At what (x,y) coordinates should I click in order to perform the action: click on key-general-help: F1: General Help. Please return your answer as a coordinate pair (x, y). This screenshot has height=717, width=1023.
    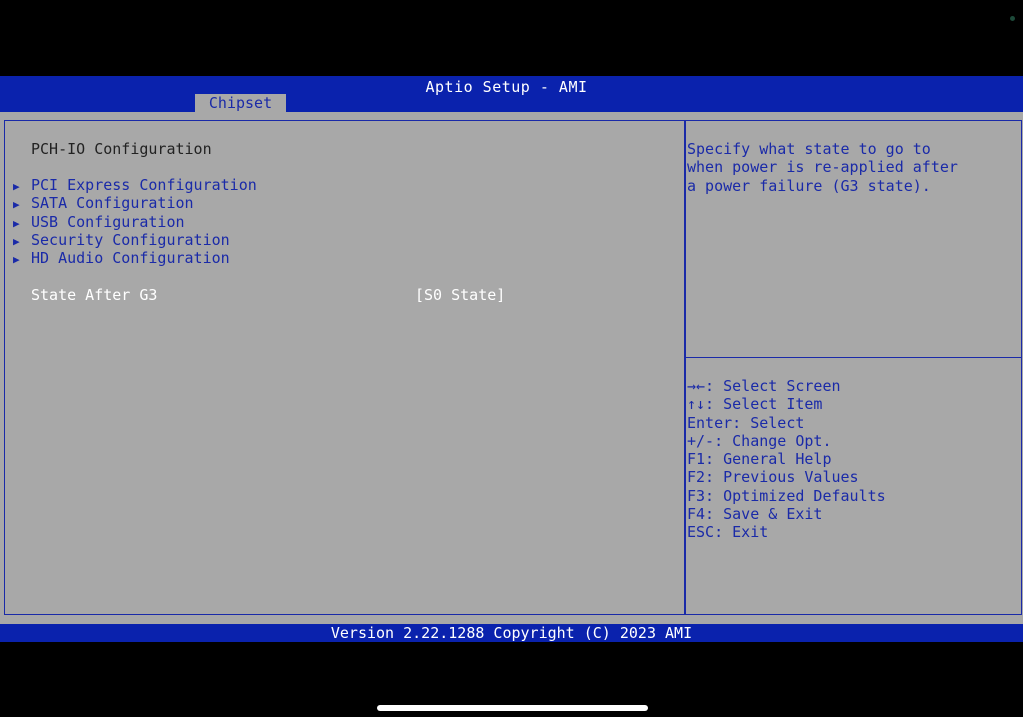
    Looking at the image, I should click on (759, 459).